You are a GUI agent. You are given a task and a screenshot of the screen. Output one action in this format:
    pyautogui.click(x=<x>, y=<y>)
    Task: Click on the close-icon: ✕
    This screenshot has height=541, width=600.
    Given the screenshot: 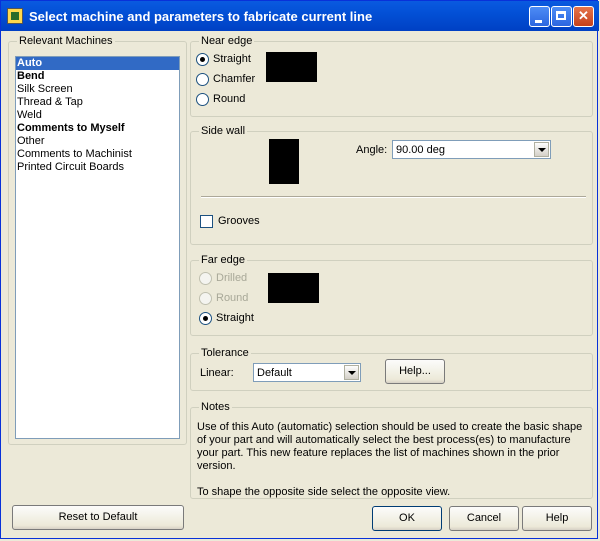 What is the action you would take?
    pyautogui.click(x=583, y=15)
    